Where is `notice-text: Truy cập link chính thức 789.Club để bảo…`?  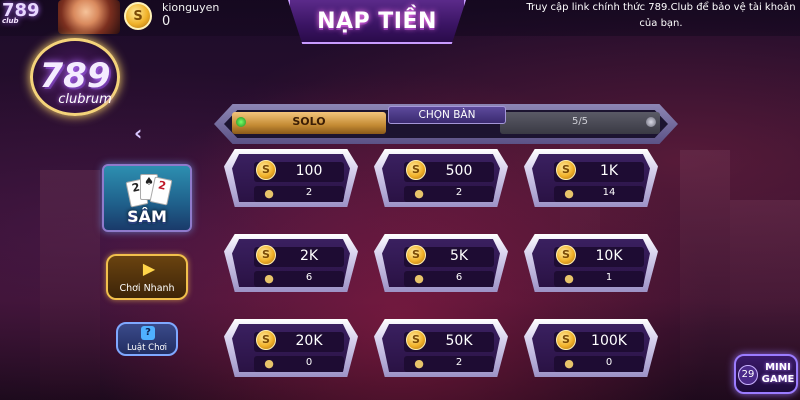 notice-text: Truy cập link chính thức 789.Club để bảo… is located at coordinates (661, 15).